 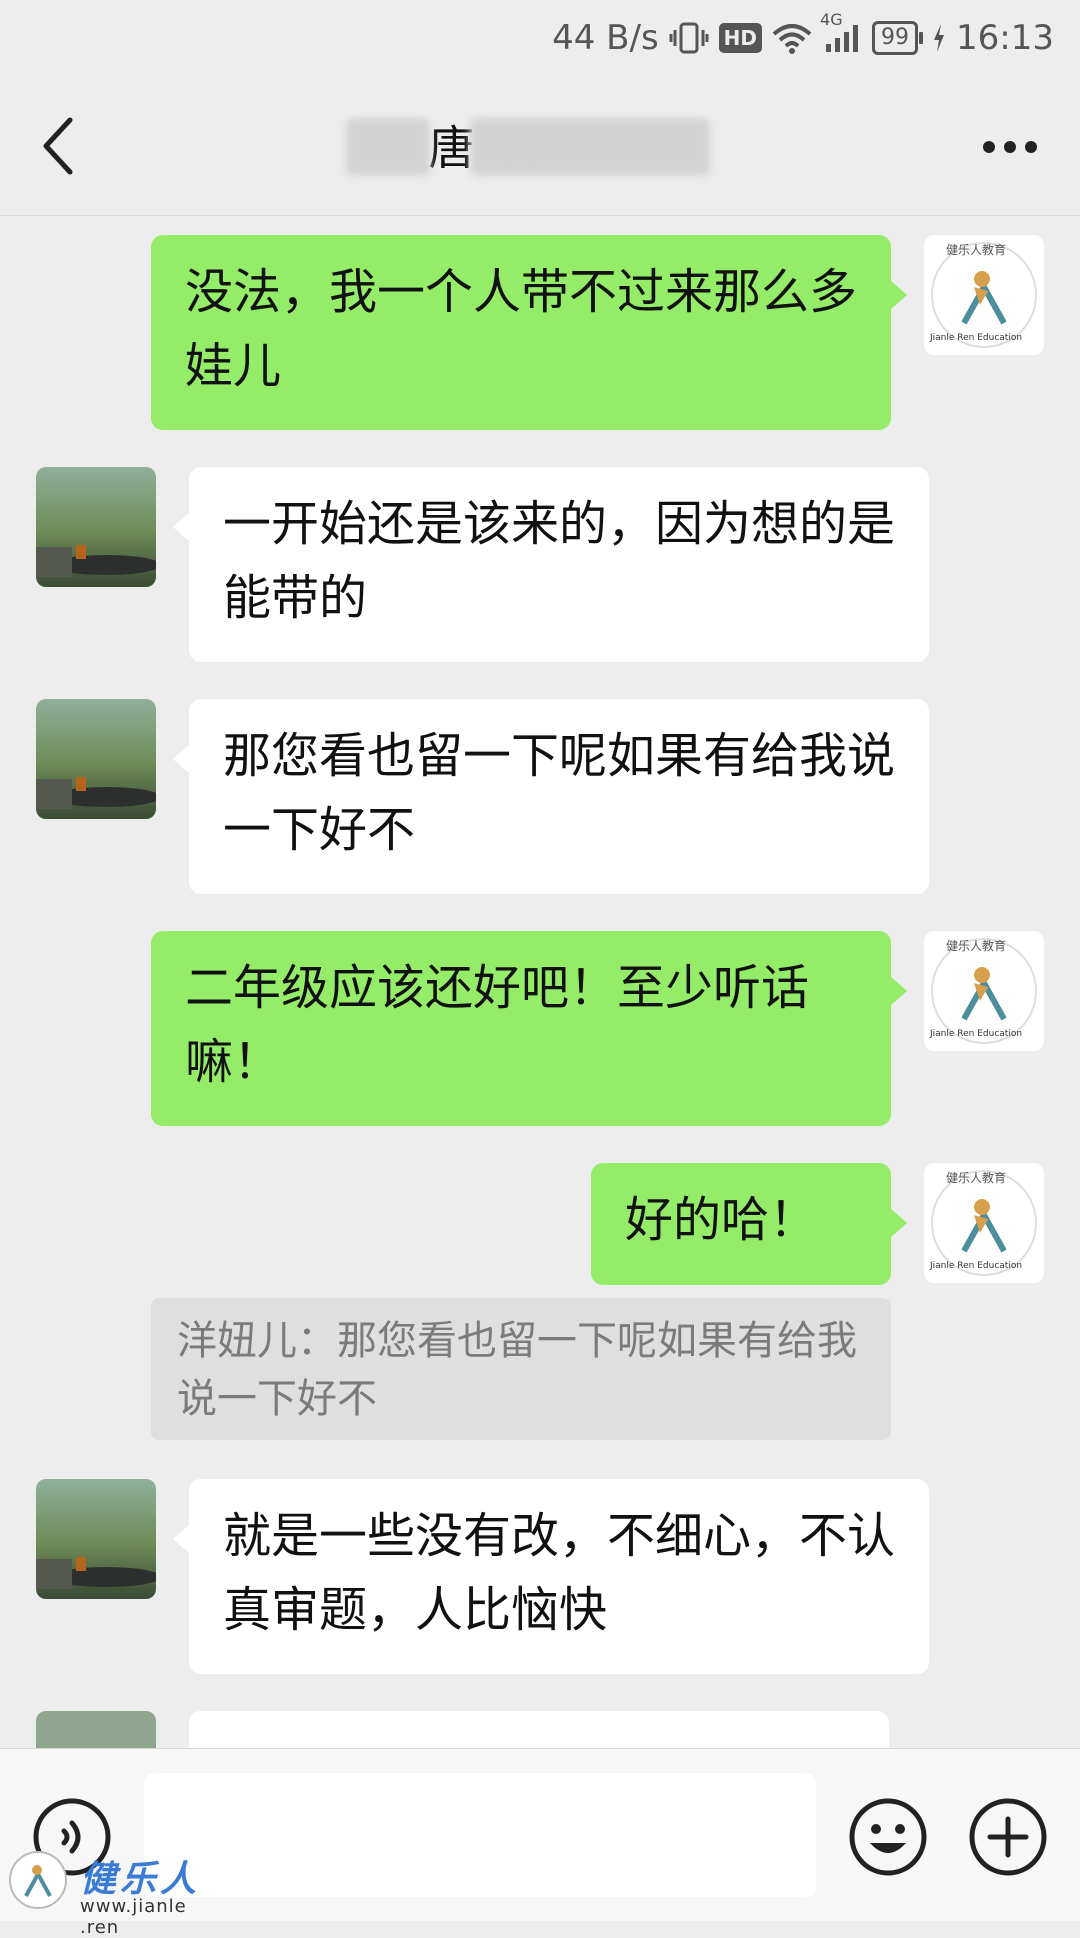 What do you see at coordinates (521, 332) in the screenshot?
I see `message-bubble: 没法，我一个人带不过来那么多娃儿` at bounding box center [521, 332].